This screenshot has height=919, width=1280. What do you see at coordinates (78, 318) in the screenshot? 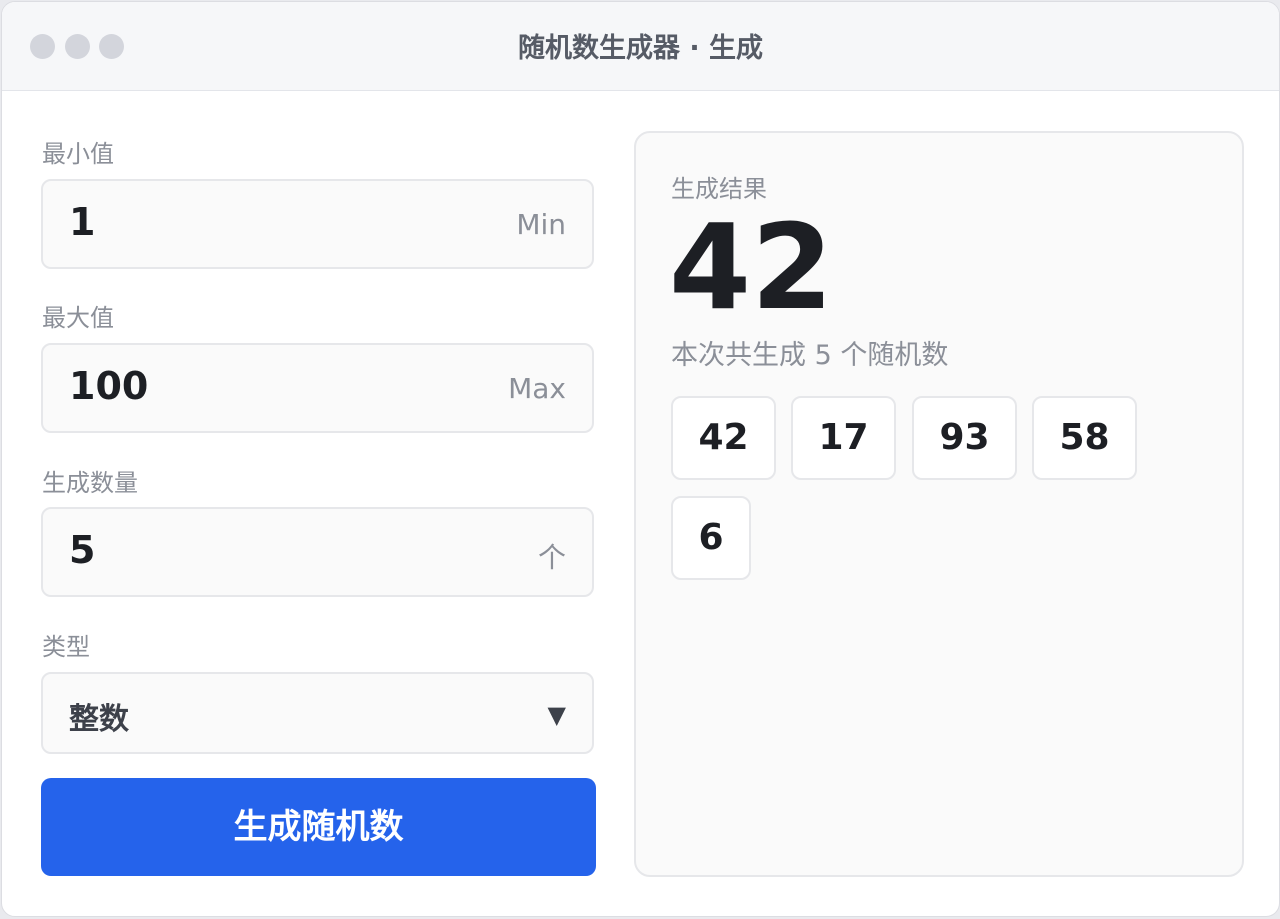
I see `max-label: 最大值` at bounding box center [78, 318].